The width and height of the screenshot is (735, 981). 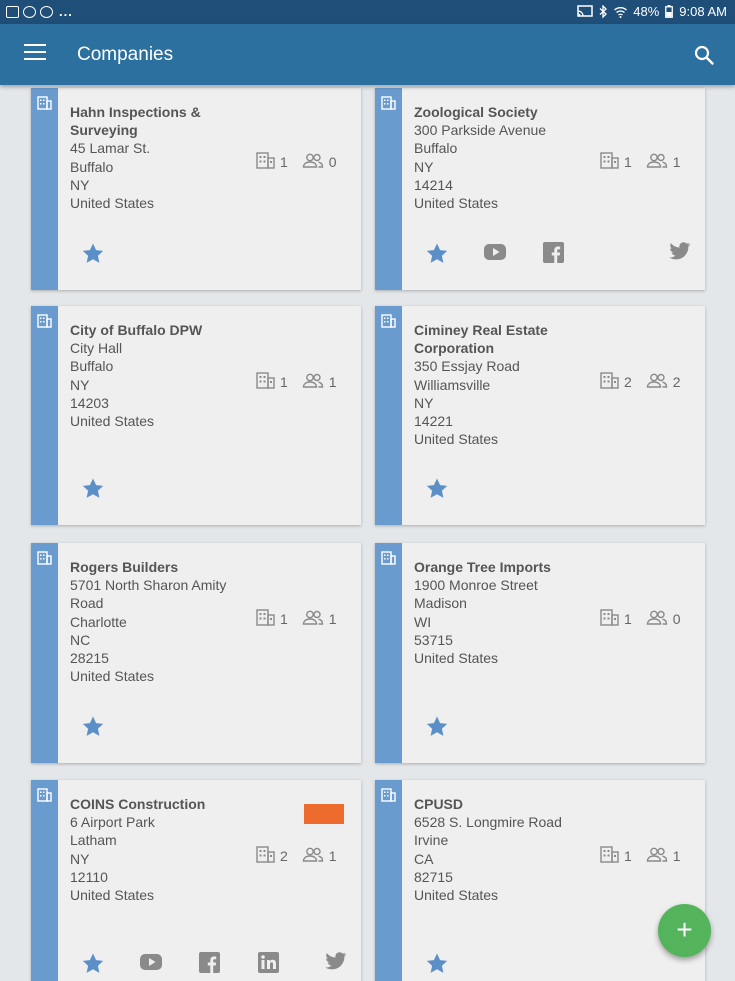 What do you see at coordinates (367, 12) in the screenshot?
I see `status-bar: ... 48% 9:08 AM` at bounding box center [367, 12].